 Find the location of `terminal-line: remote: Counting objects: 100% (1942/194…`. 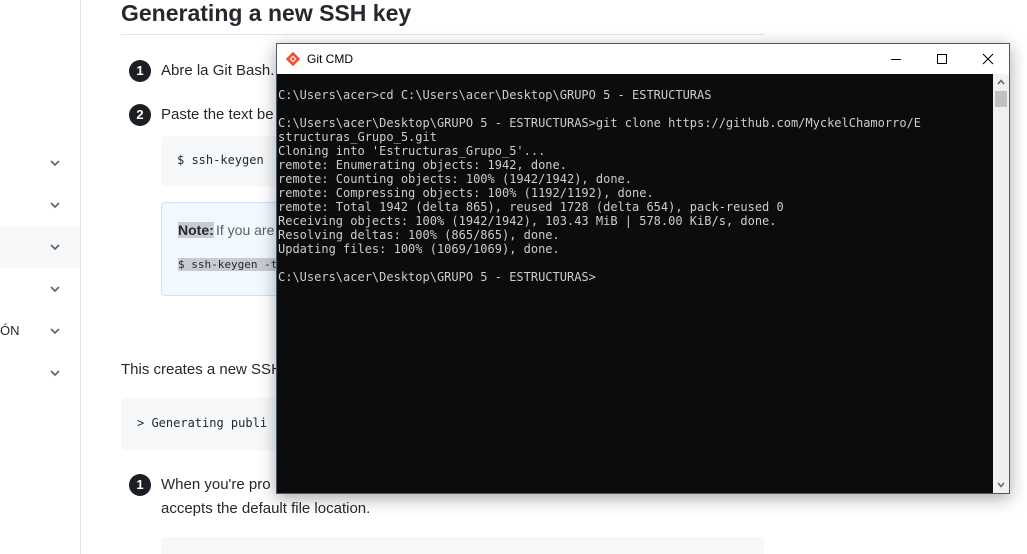

terminal-line: remote: Counting objects: 100% (1942/194… is located at coordinates (455, 179).